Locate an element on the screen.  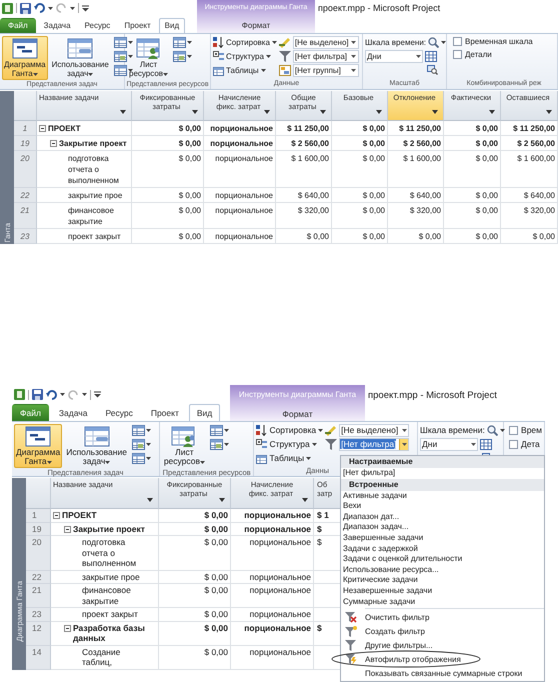
task-name: Создание таблиц, is located at coordinates (101, 657).